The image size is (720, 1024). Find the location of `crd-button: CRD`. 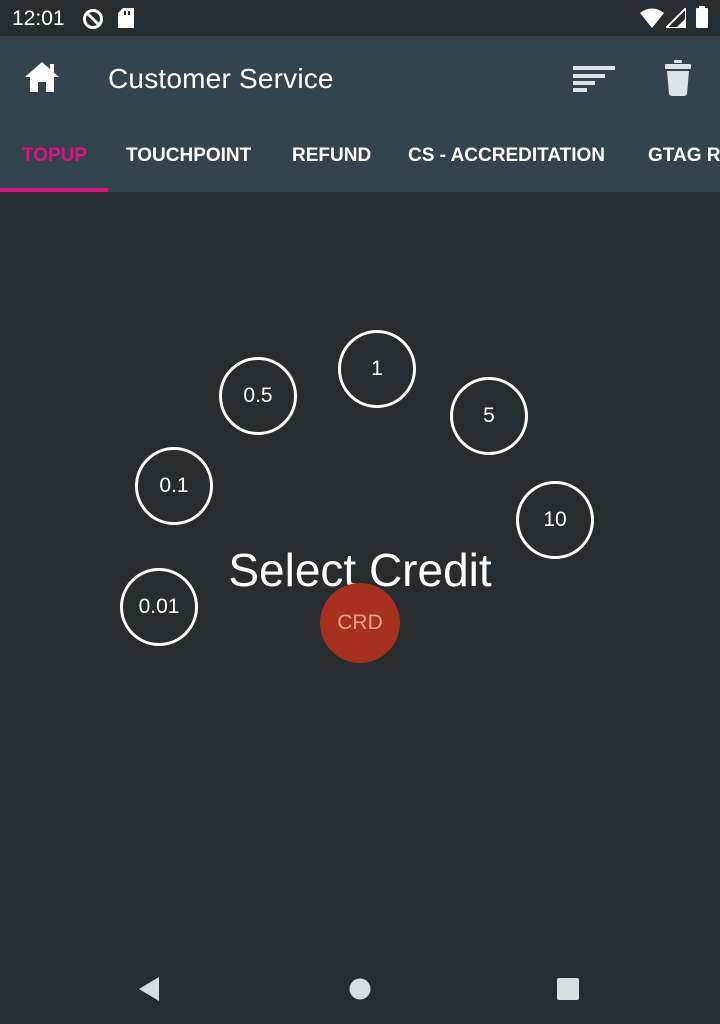

crd-button: CRD is located at coordinates (360, 623).